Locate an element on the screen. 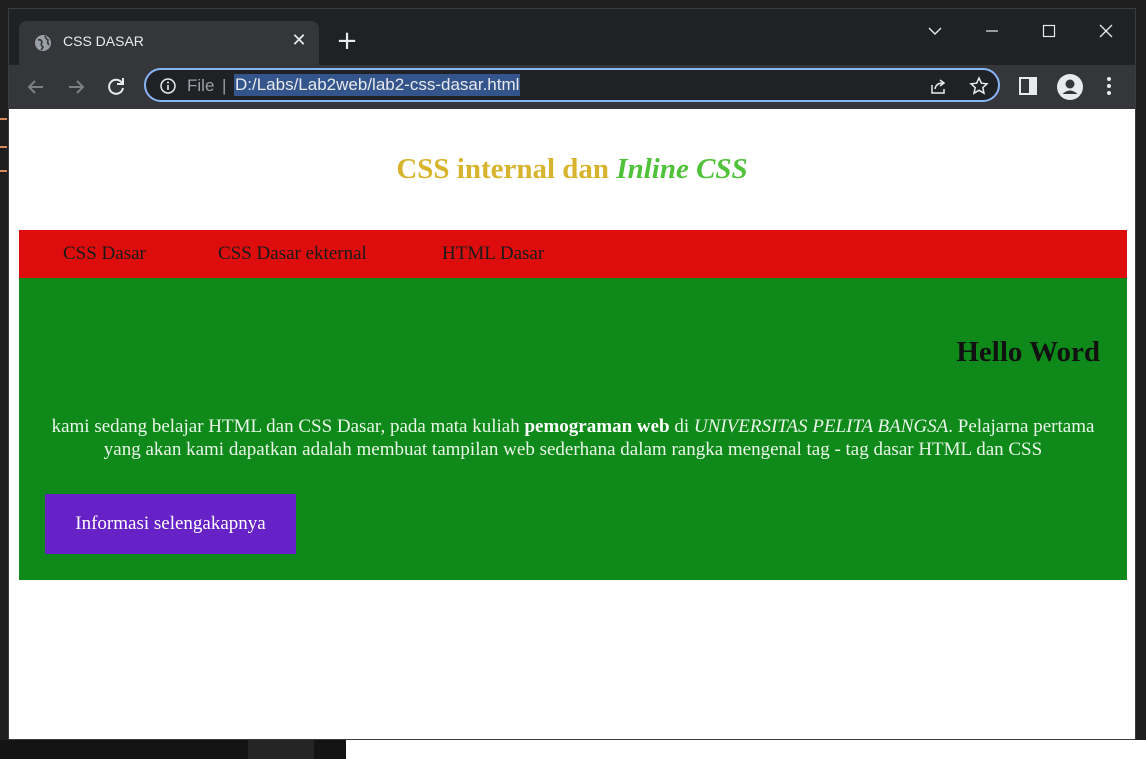 Image resolution: width=1146 pixels, height=759 pixels. tab-close-icon: ✕ is located at coordinates (299, 41).